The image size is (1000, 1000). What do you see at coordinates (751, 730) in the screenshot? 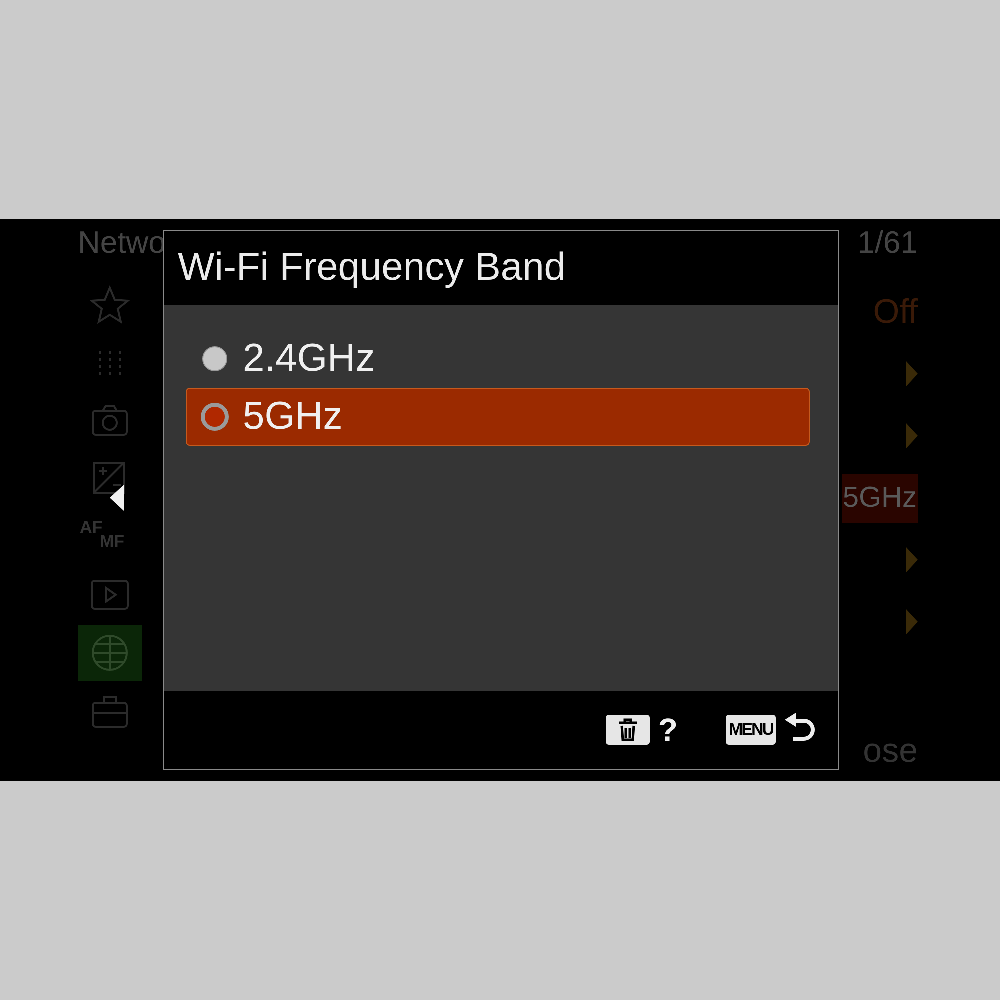
I see `menu-key: MENU` at bounding box center [751, 730].